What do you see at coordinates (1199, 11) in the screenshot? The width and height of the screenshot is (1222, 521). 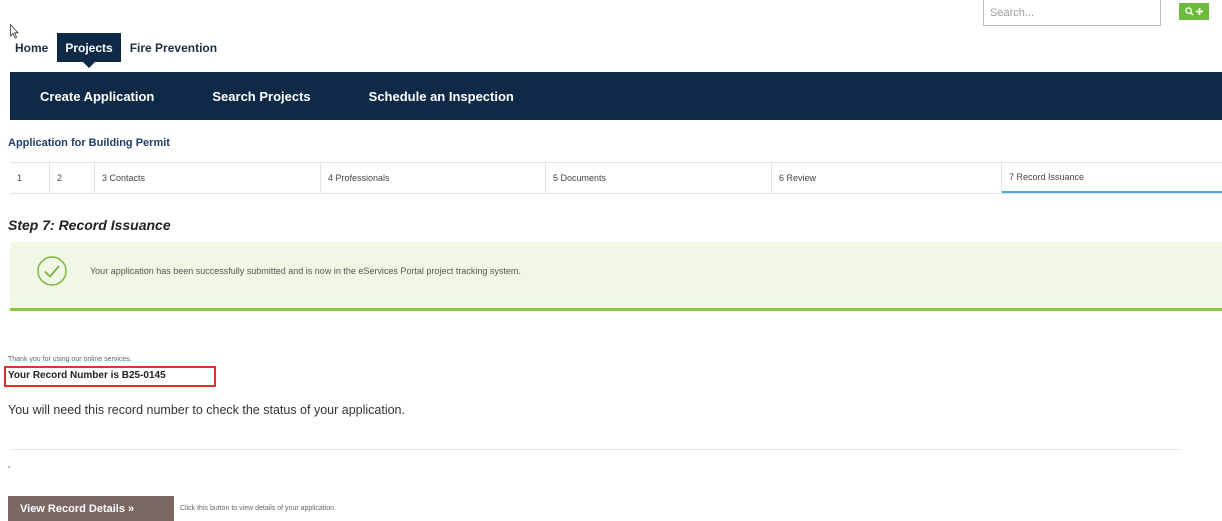 I see `plus-icon` at bounding box center [1199, 11].